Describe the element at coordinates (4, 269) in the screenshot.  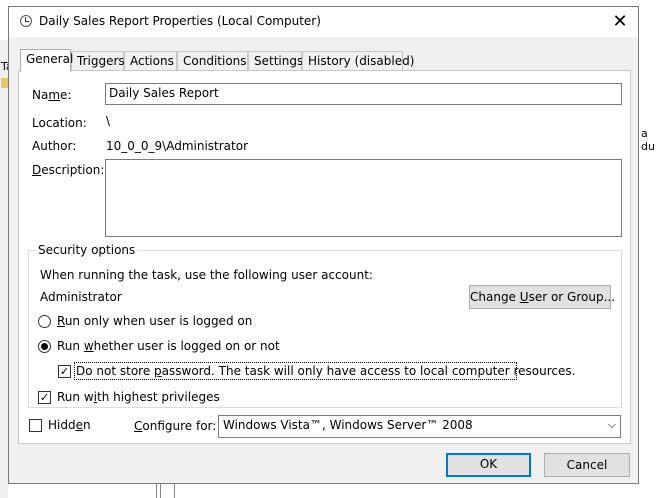
I see `background-window-edge` at that location.